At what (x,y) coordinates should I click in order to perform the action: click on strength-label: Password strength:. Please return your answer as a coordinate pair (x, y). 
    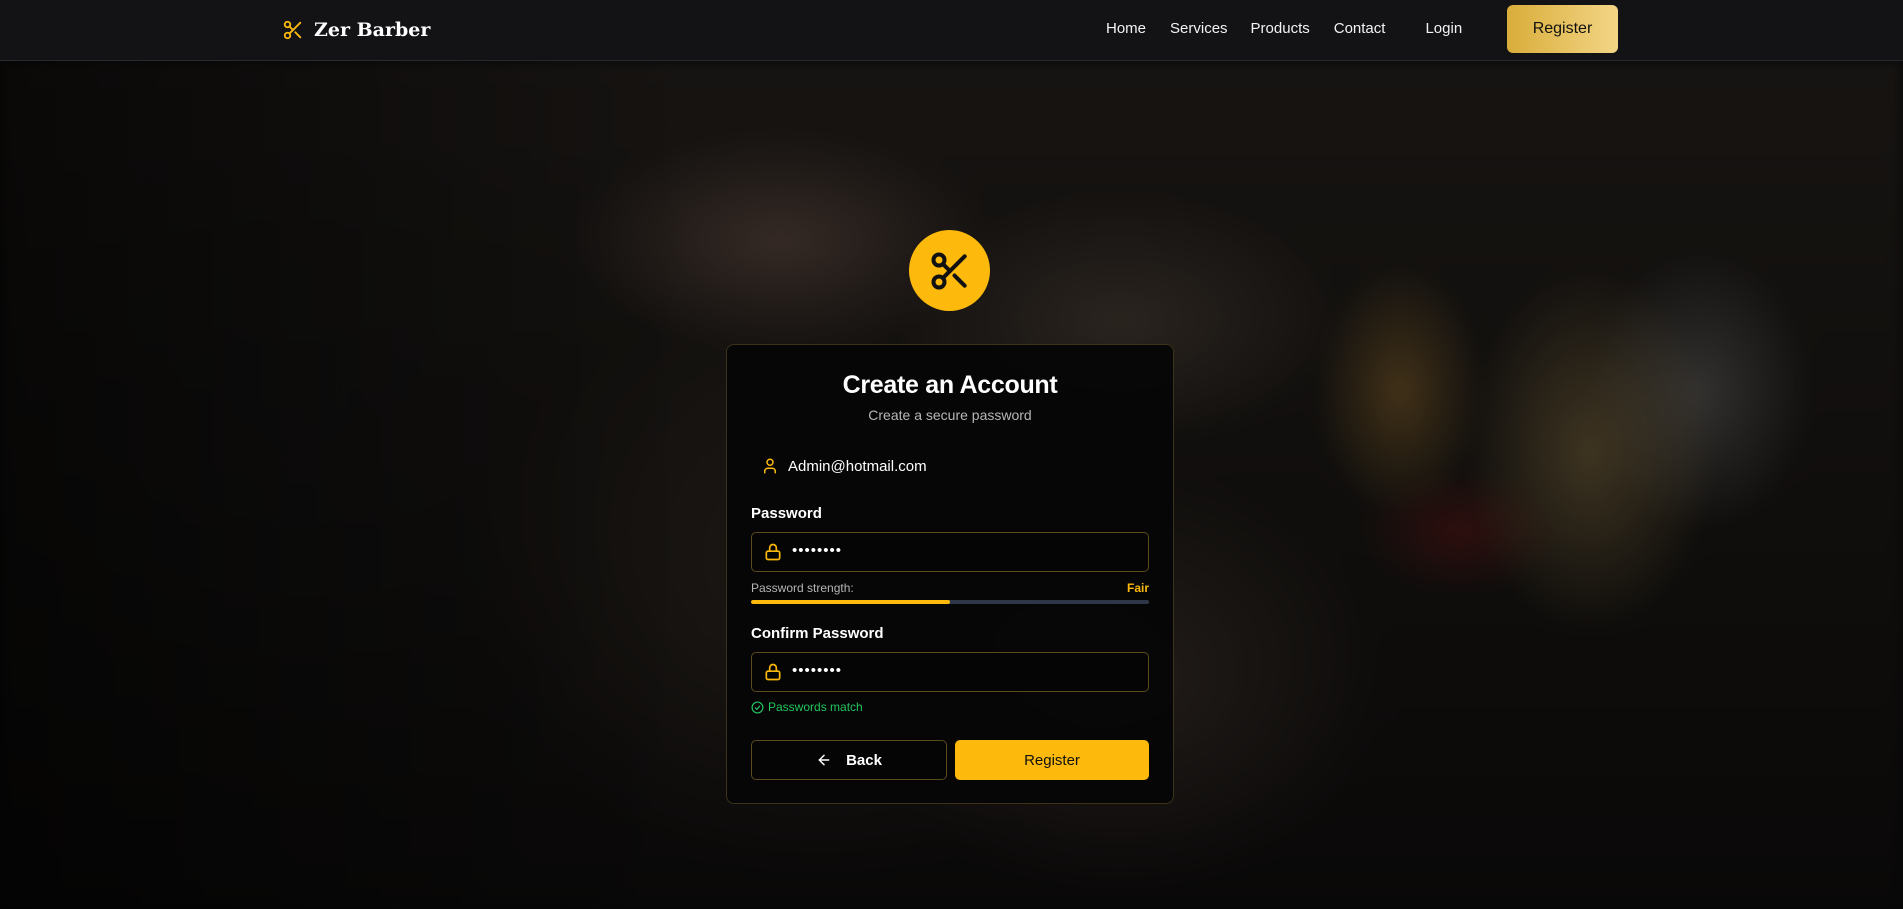
    Looking at the image, I should click on (802, 588).